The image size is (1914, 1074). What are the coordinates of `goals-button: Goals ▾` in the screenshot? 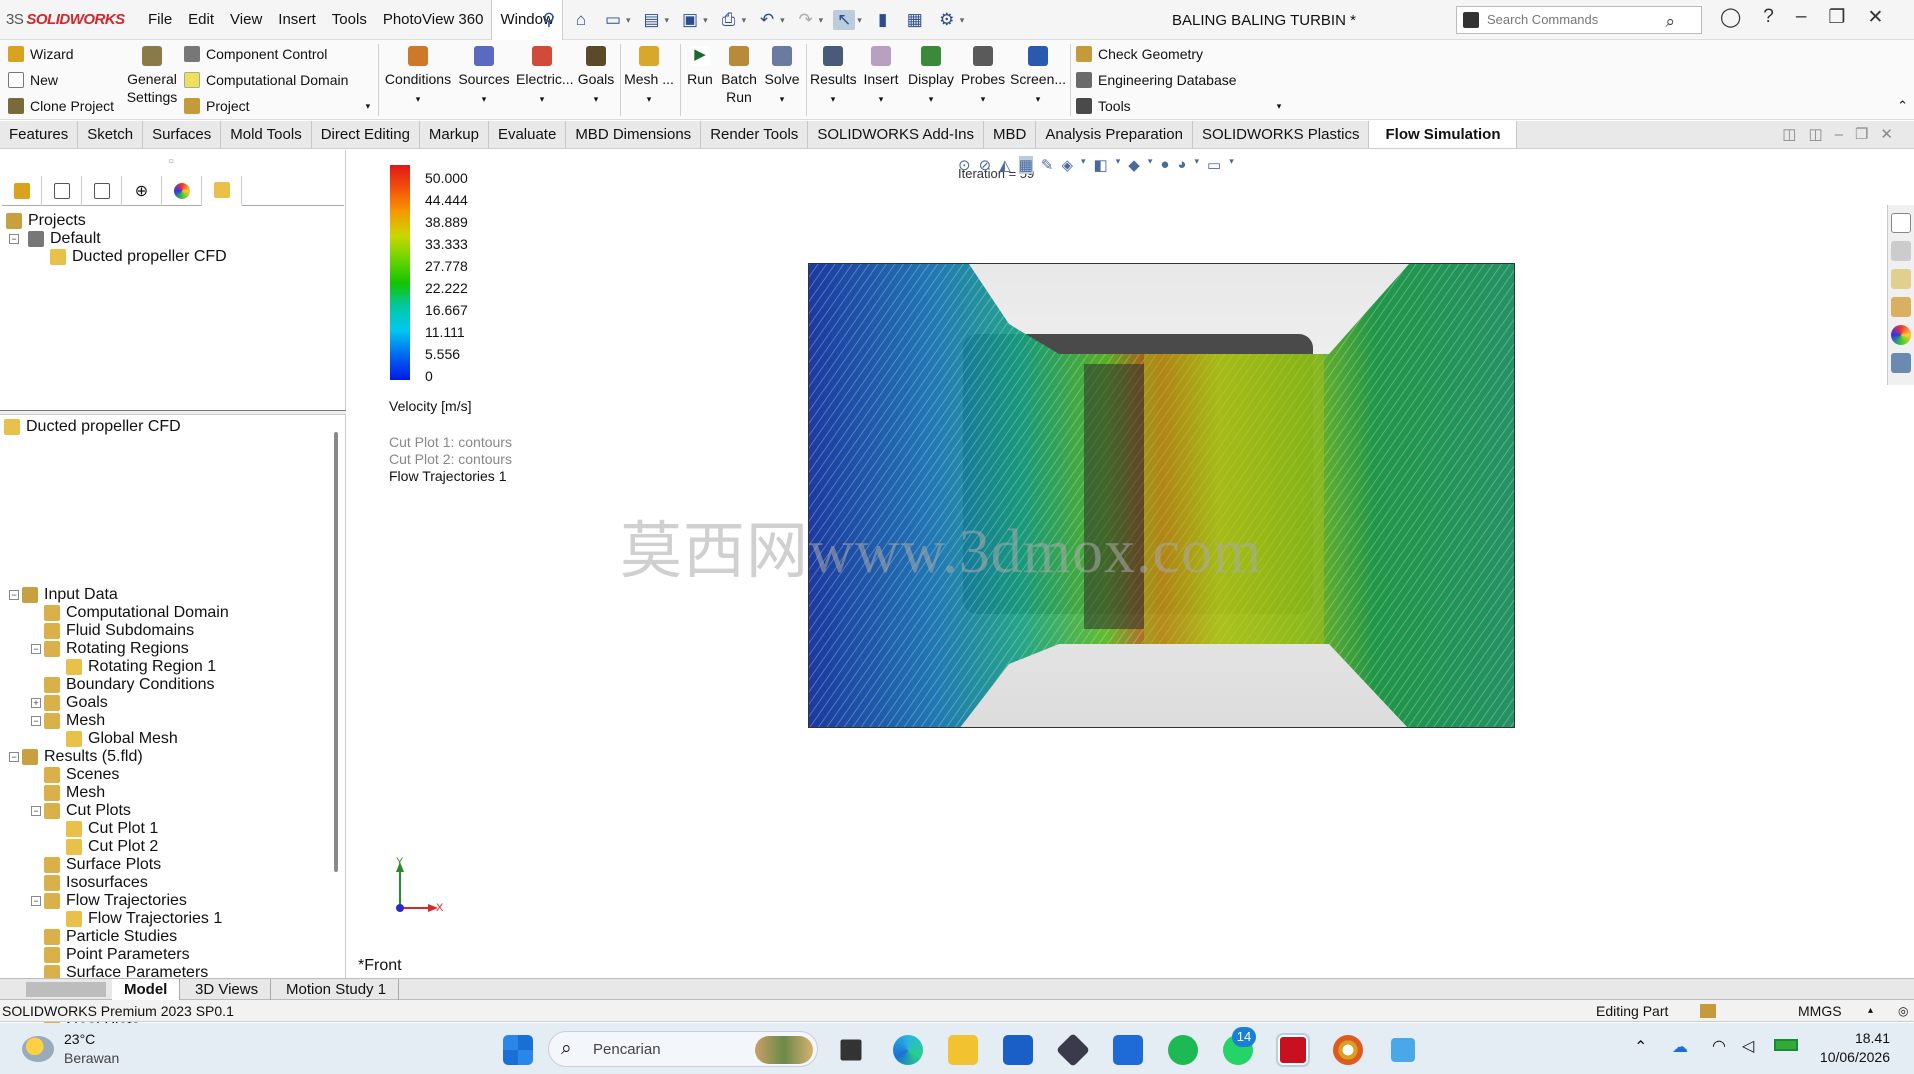 It's located at (596, 77).